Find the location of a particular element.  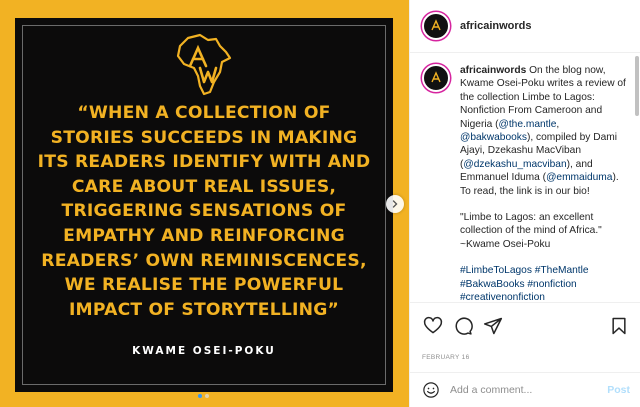

carousel-dots is located at coordinates (203, 396).